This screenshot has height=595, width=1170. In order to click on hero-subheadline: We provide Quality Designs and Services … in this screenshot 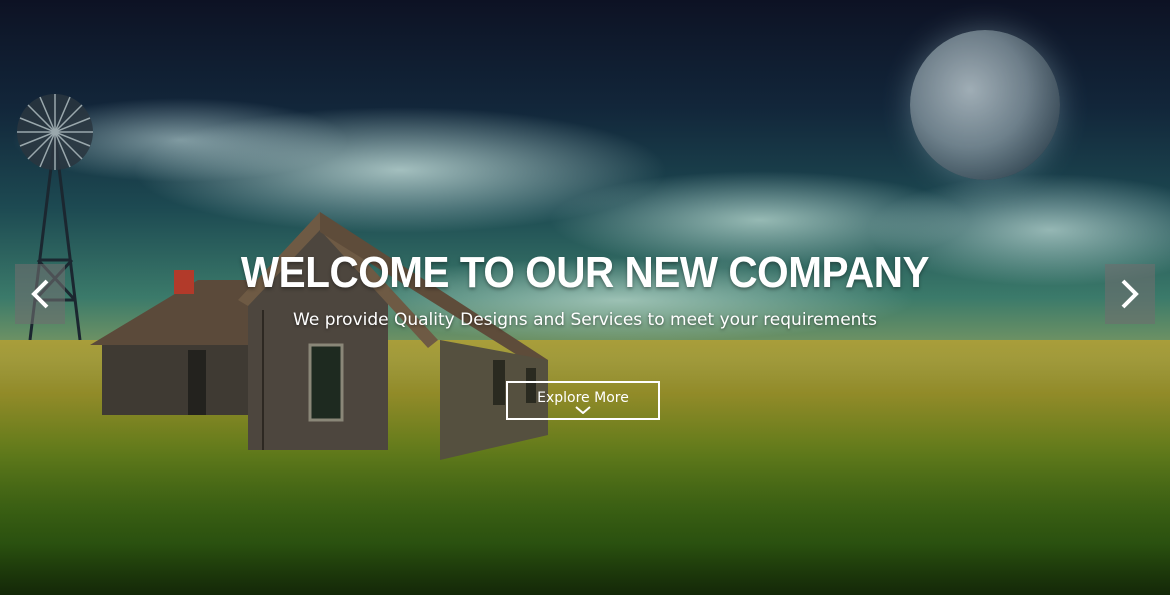, I will do `click(585, 320)`.